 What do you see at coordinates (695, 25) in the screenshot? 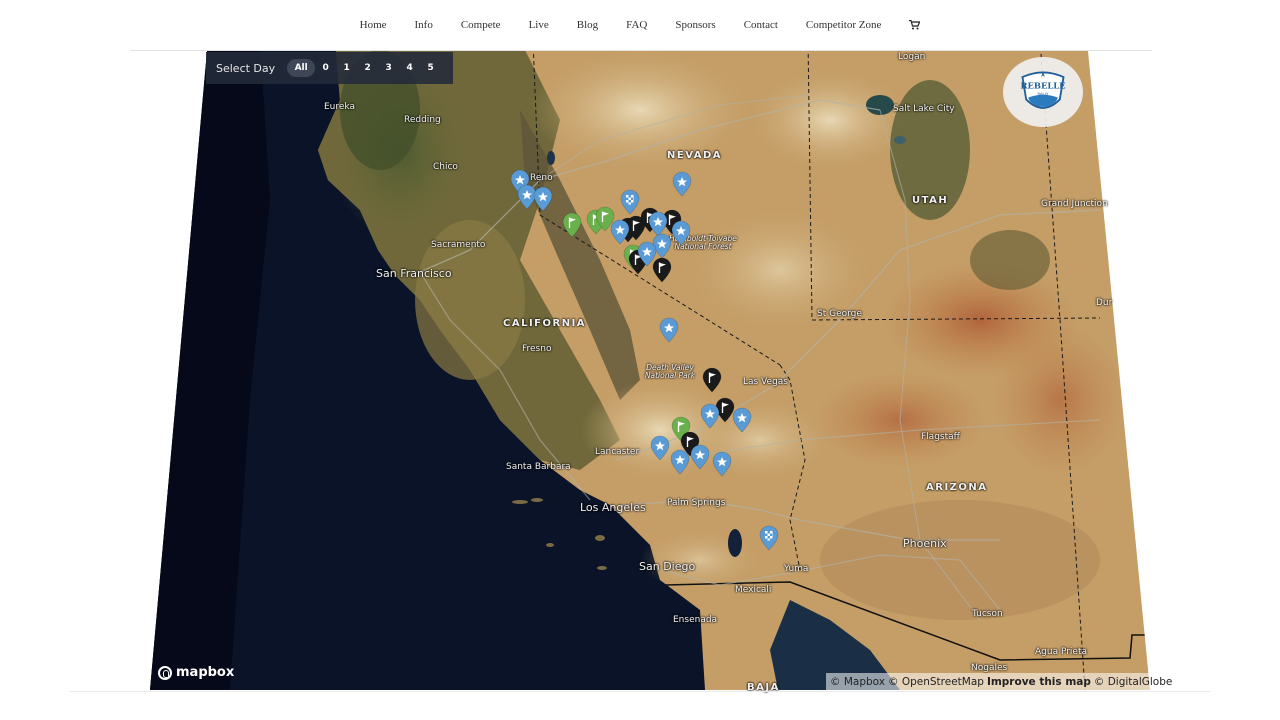
I see `nav-item-sponsors: Sponsors` at bounding box center [695, 25].